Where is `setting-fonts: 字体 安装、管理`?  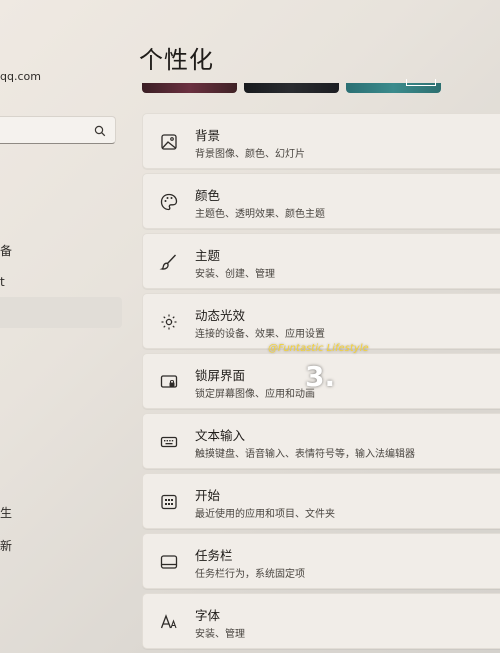
setting-fonts: 字体 安装、管理 is located at coordinates (321, 621).